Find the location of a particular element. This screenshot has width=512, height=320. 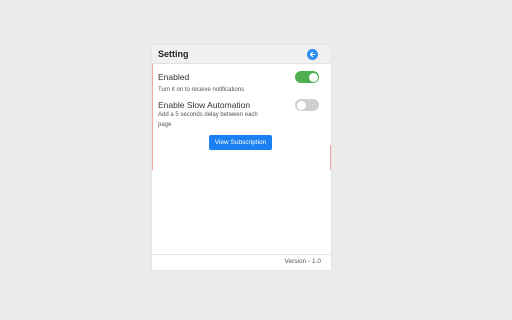

version-text: Version - 1.0 is located at coordinates (303, 261).